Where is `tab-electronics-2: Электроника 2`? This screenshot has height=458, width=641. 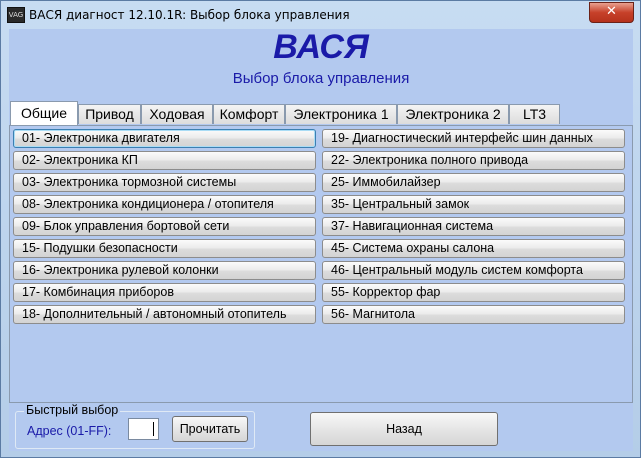
tab-electronics-2: Электроника 2 is located at coordinates (453, 114).